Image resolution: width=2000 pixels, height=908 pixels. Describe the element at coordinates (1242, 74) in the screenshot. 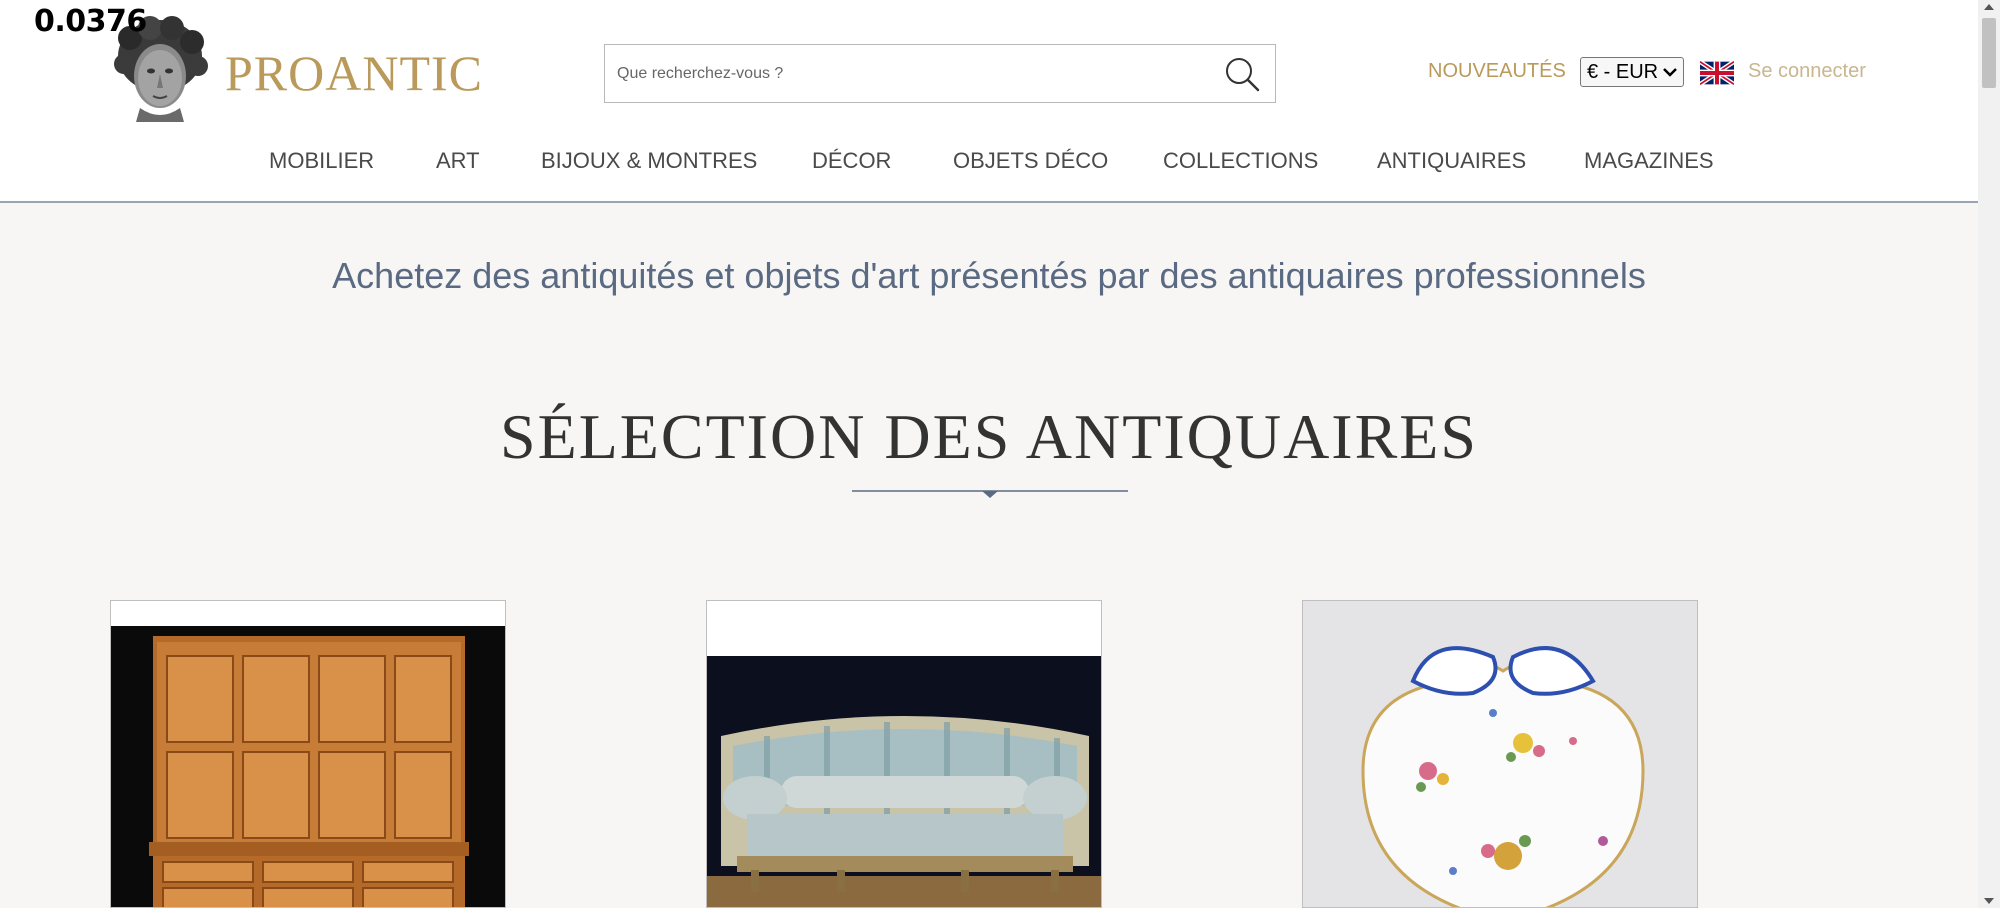

I see `search-icon` at that location.